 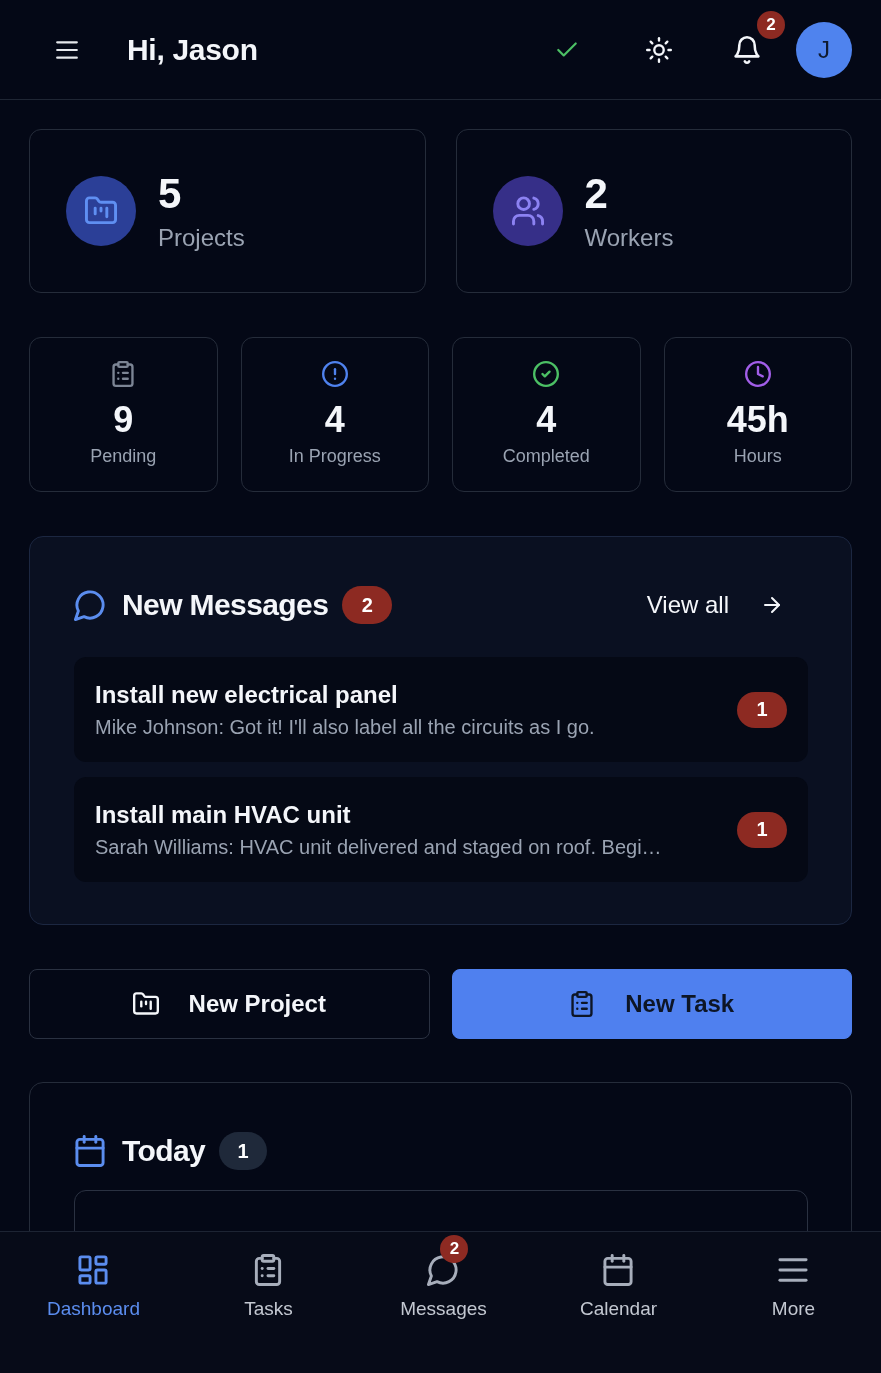 I want to click on nav-tab: Dashboard, so click(x=93, y=1277).